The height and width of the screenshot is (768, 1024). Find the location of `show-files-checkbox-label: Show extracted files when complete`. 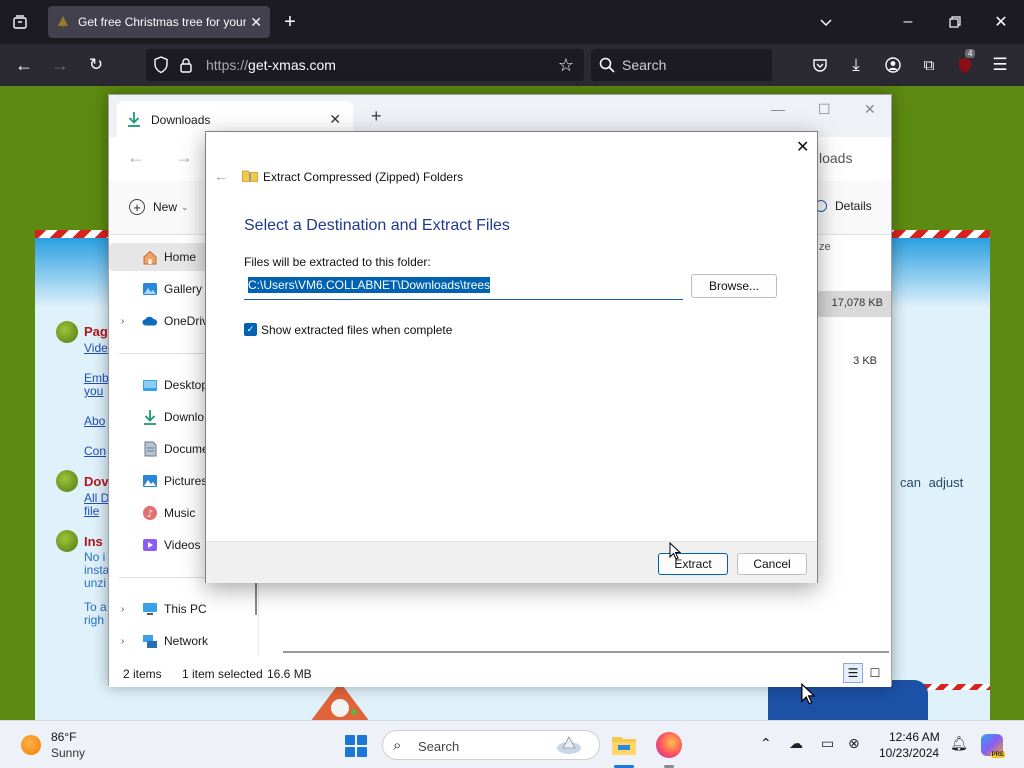

show-files-checkbox-label: Show extracted files when complete is located at coordinates (356, 330).